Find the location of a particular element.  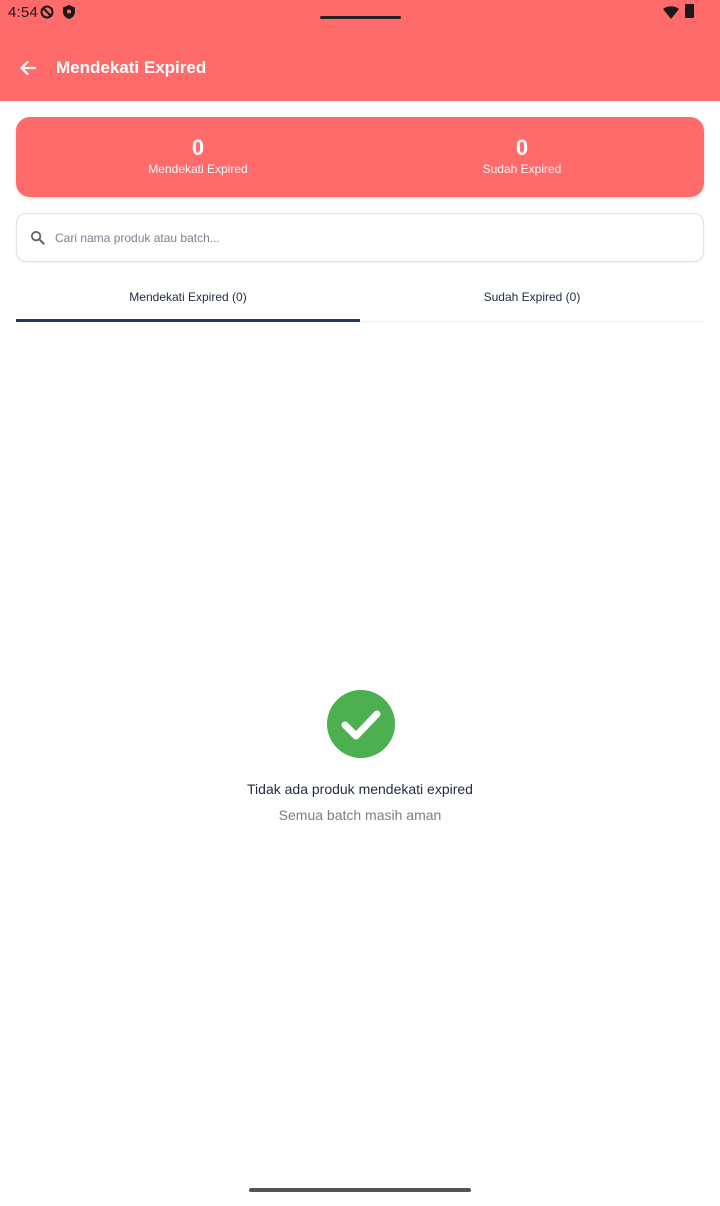

near-expired-count: 0 is located at coordinates (198, 147).